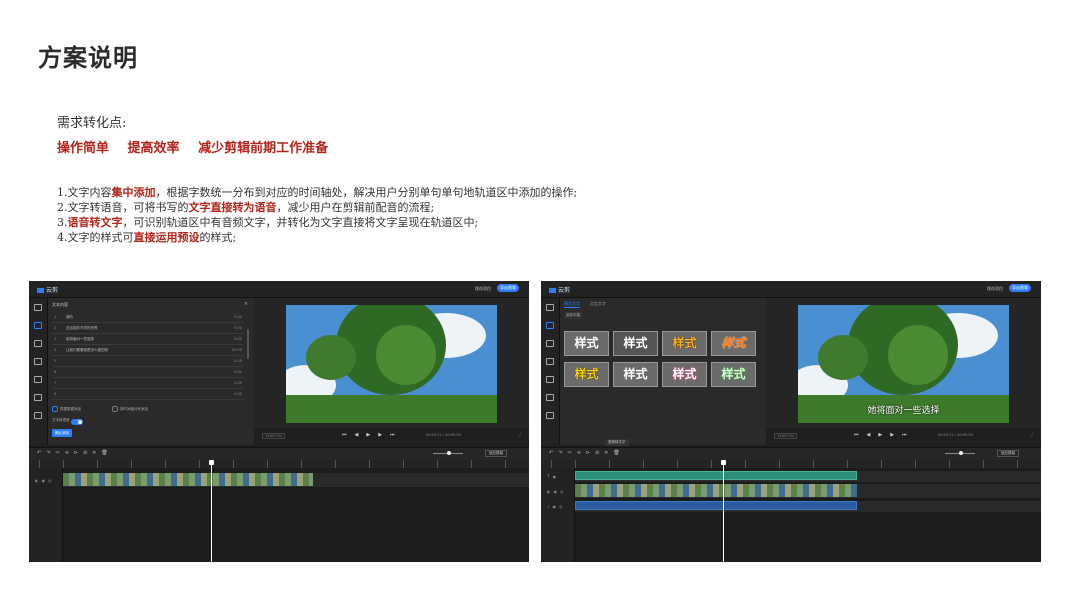  I want to click on panel-title: 文本内容, so click(60, 304).